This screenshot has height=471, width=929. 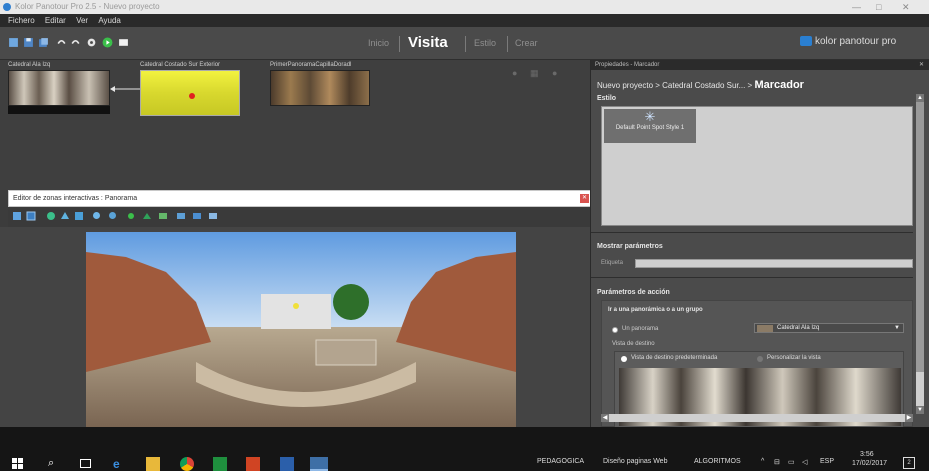 I want to click on taskbar-item-diseno: Diseño paginas Web, so click(x=635, y=461).